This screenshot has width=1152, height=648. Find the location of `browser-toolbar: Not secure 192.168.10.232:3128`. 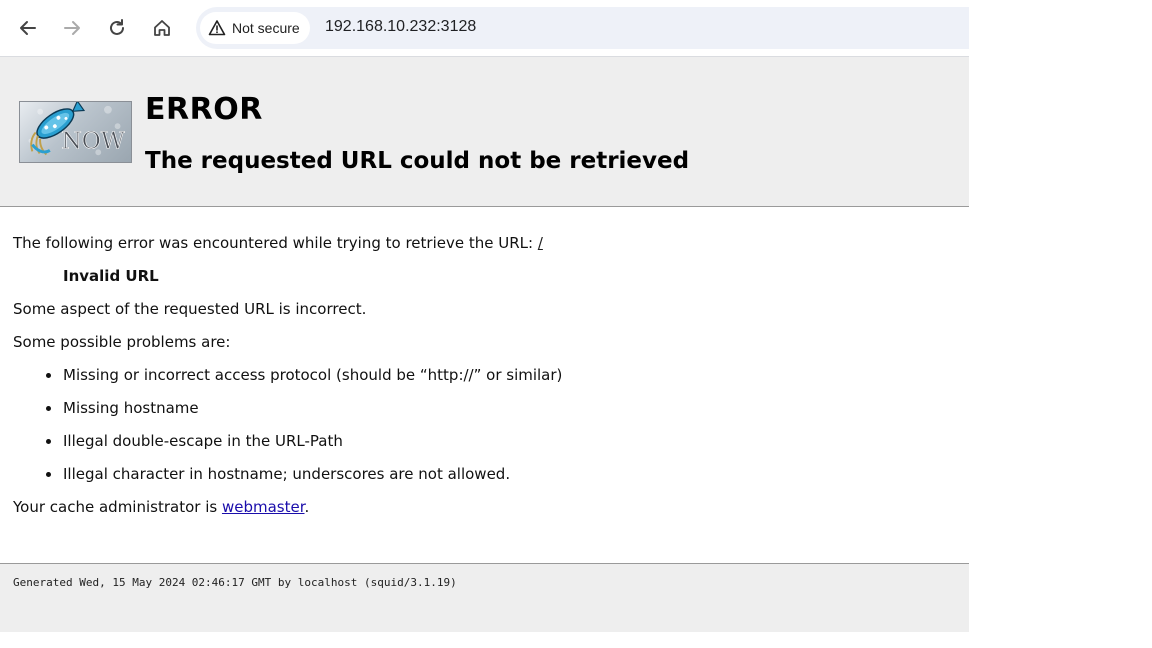

browser-toolbar: Not secure 192.168.10.232:3128 is located at coordinates (484, 28).